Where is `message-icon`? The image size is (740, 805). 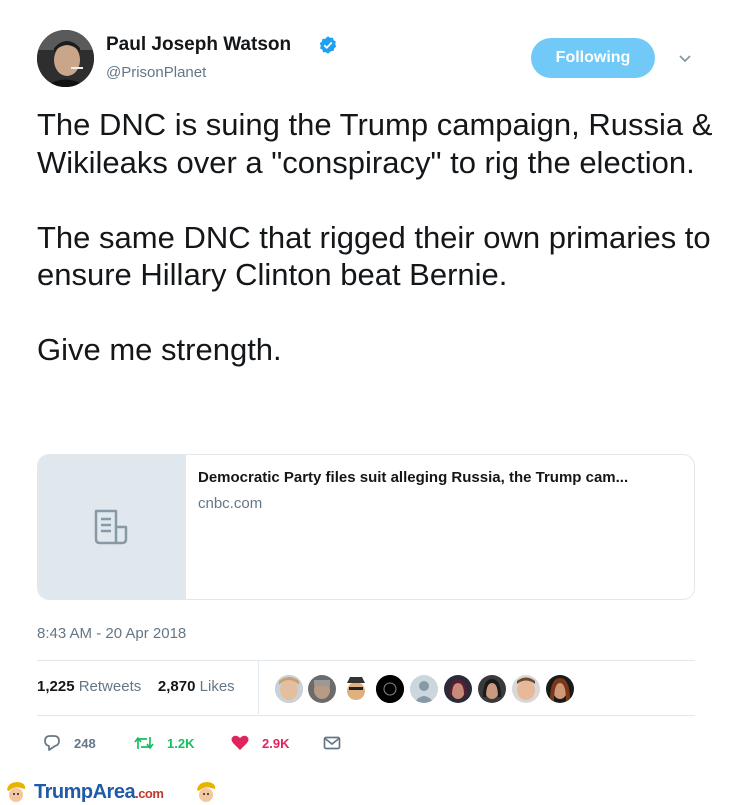 message-icon is located at coordinates (332, 743).